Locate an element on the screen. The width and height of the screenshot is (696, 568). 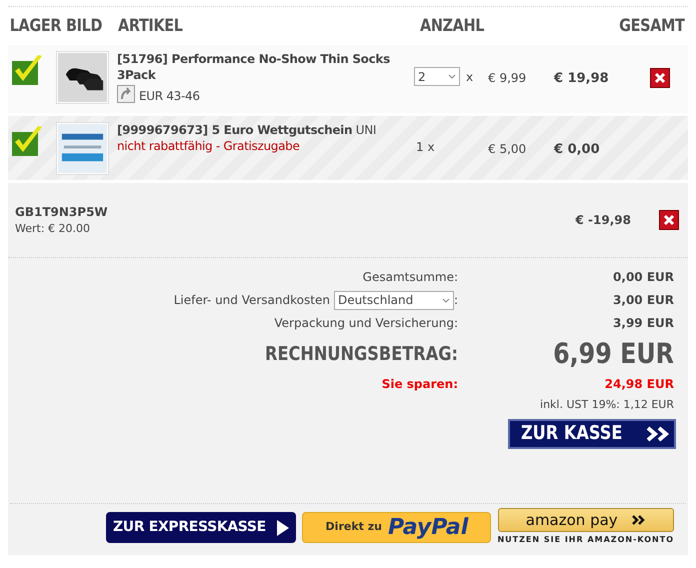
coupon-amount: € -19,98 is located at coordinates (603, 220).